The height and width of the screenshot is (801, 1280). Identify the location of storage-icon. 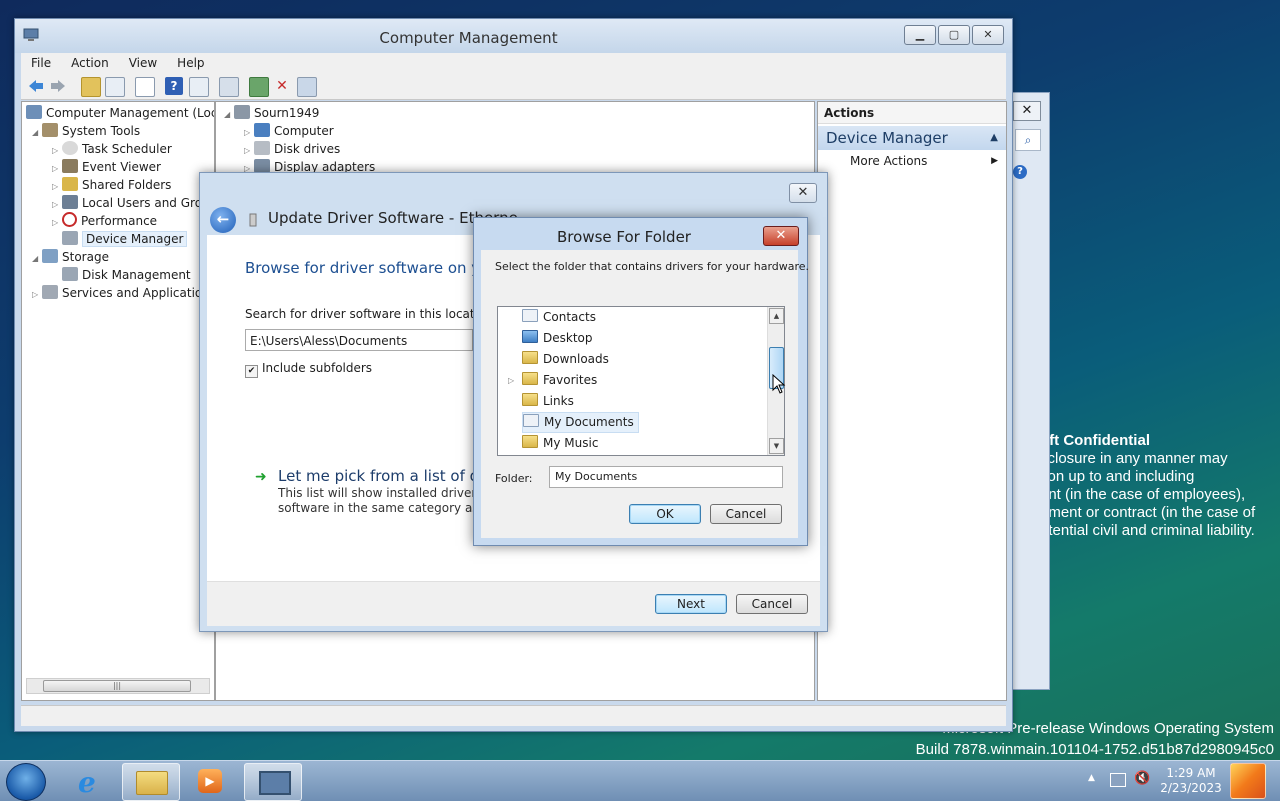
(50, 256).